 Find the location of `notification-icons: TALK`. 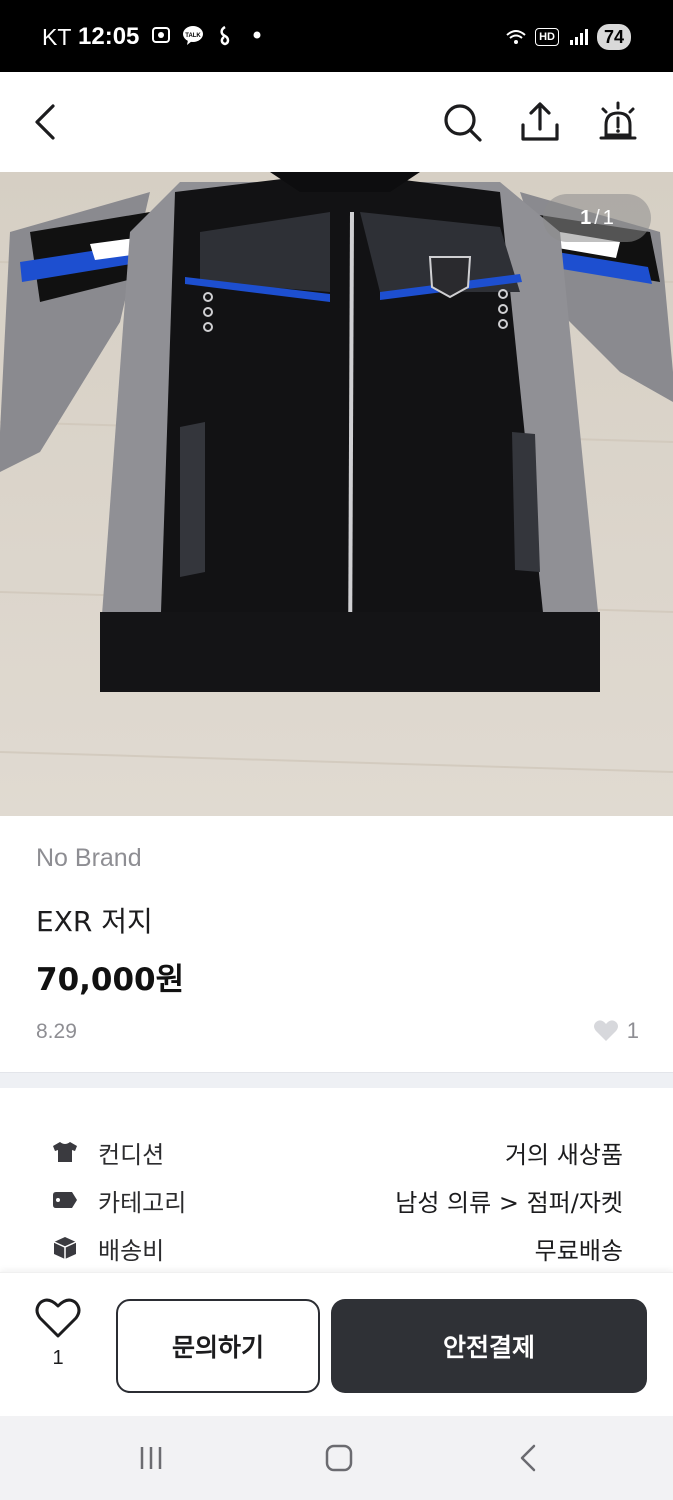

notification-icons: TALK is located at coordinates (209, 35).